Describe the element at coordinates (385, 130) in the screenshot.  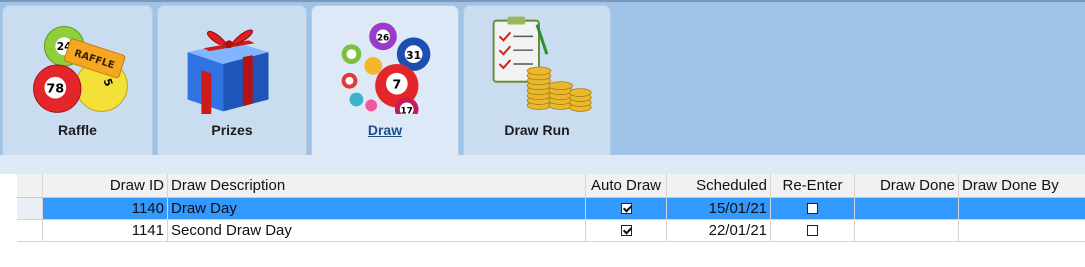
I see `tab-label: Draw` at that location.